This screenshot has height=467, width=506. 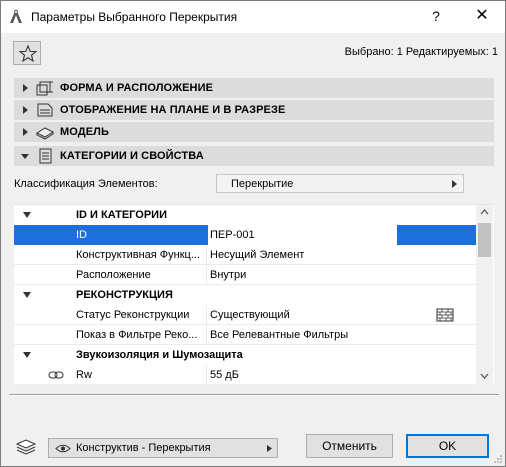 I want to click on close-button: ✕, so click(x=482, y=16).